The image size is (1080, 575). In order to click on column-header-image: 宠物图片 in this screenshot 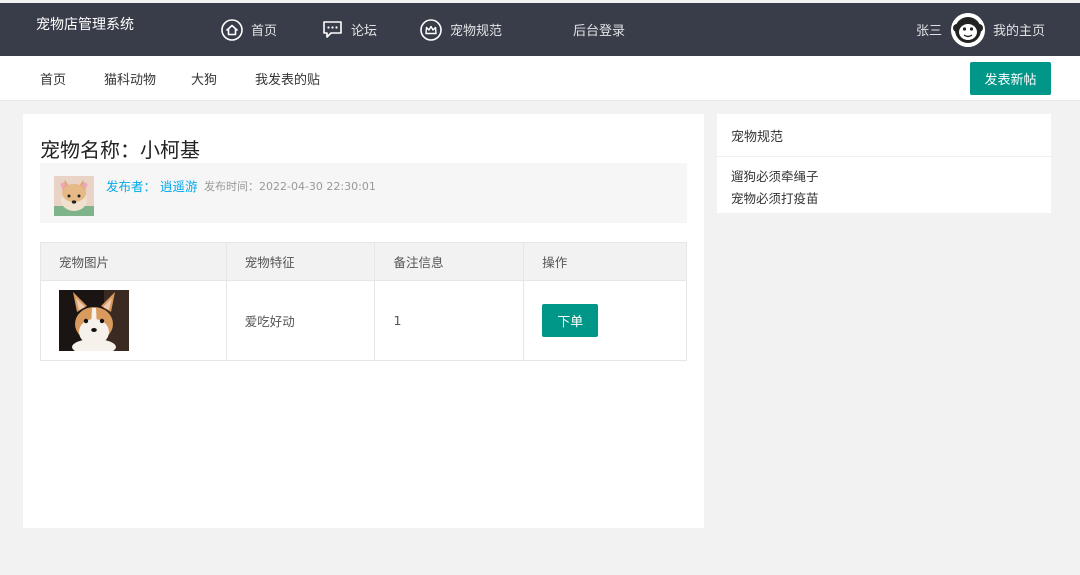, I will do `click(133, 261)`.